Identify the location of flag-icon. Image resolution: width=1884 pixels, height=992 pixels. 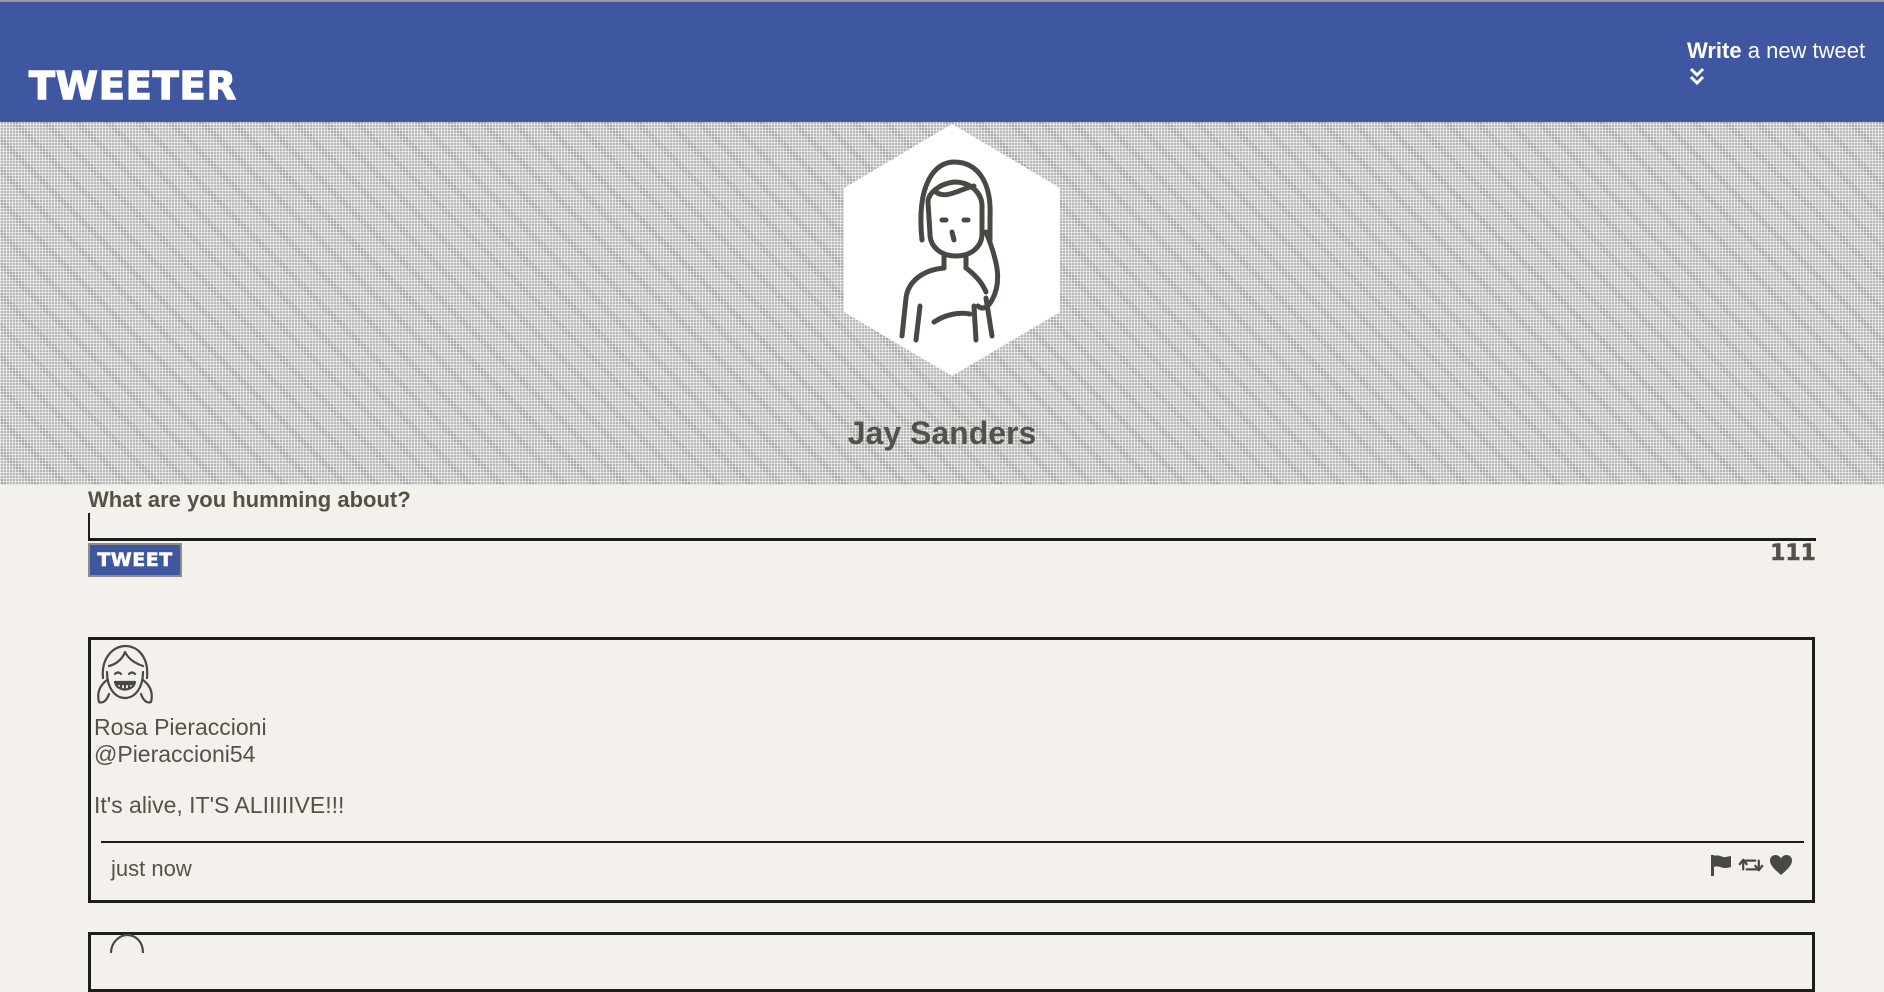
(1721, 865).